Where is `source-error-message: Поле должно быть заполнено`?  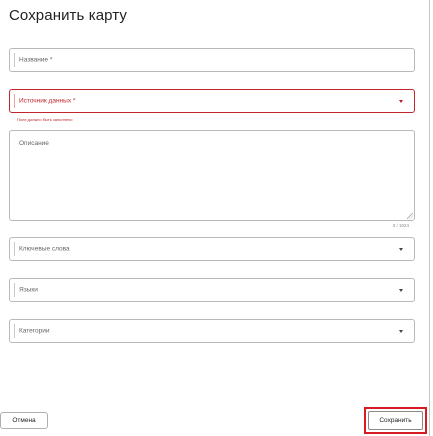
source-error-message: Поле должно быть заполнено is located at coordinates (45, 119).